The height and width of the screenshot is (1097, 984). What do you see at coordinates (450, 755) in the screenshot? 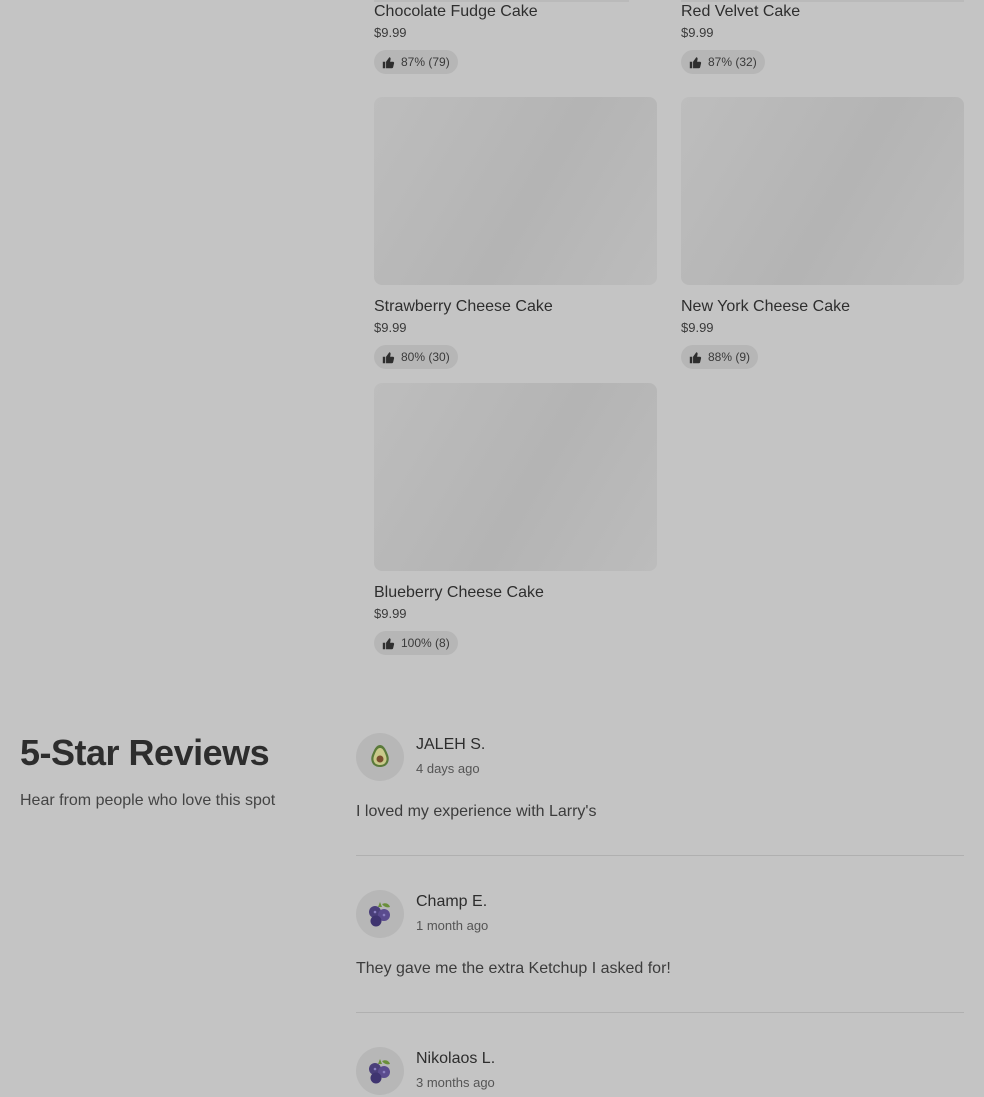
I see `review-author-block: JALEH S. 4 days ago` at bounding box center [450, 755].